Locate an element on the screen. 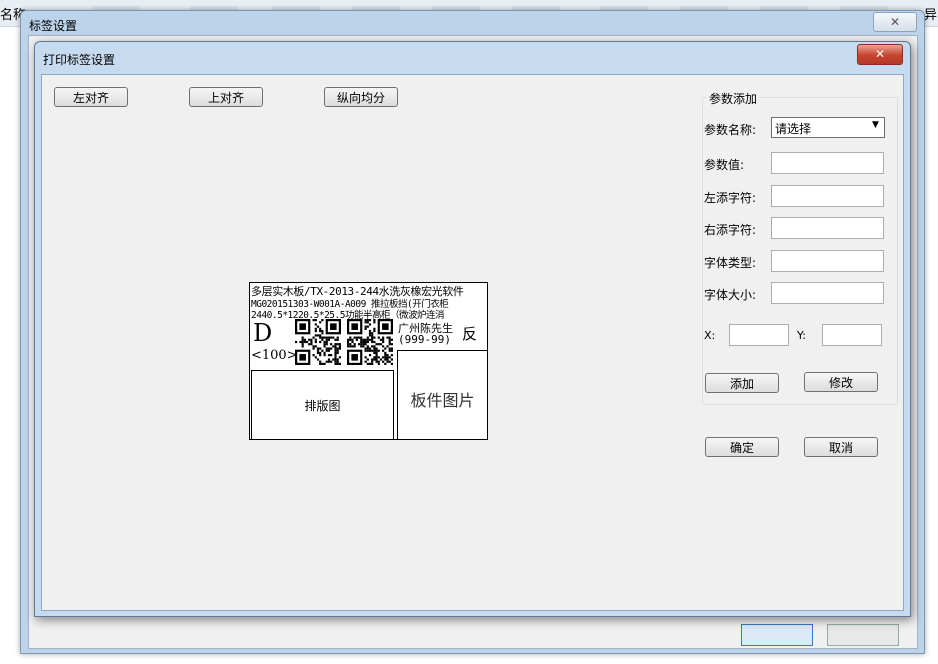 The image size is (938, 664). param-group-title: 参数添加 is located at coordinates (733, 98).